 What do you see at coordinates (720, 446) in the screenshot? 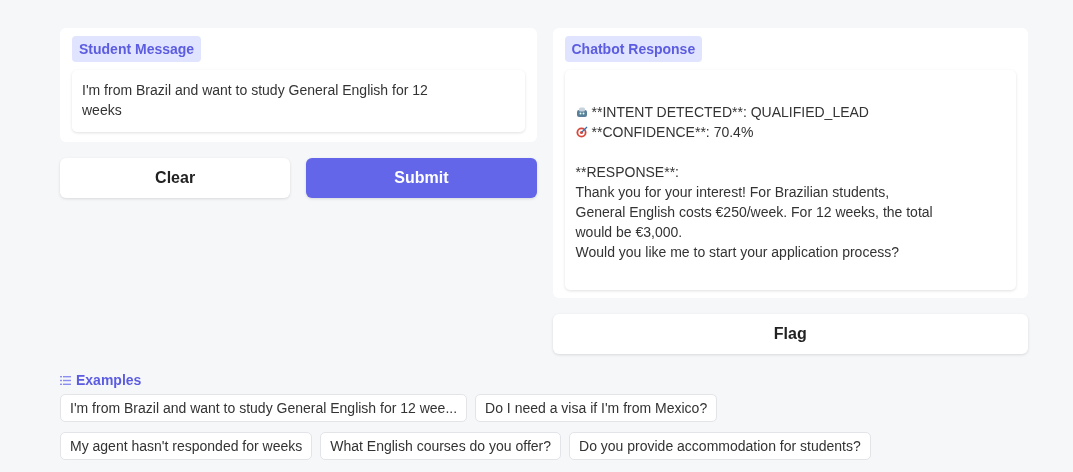
I see `example-chip: Do you provide accommodation for students?` at bounding box center [720, 446].